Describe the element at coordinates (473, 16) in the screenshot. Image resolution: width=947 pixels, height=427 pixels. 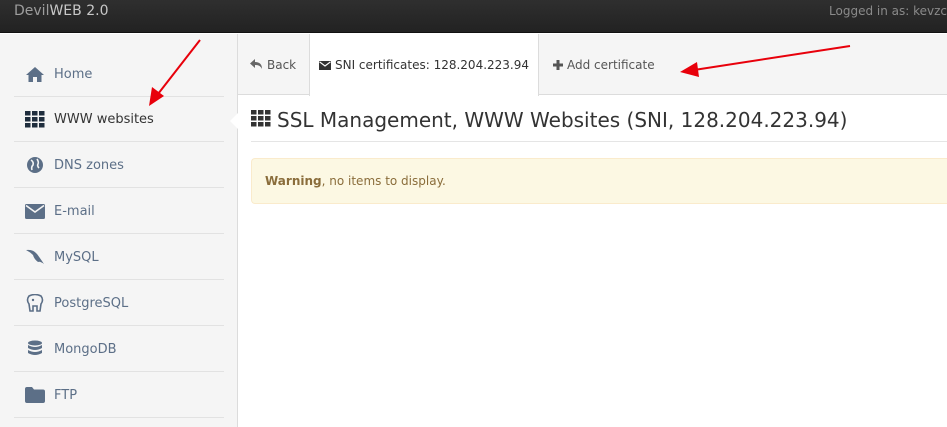
I see `top-navbar: DevilWEB 2.0 Logged in as: kevzc` at that location.